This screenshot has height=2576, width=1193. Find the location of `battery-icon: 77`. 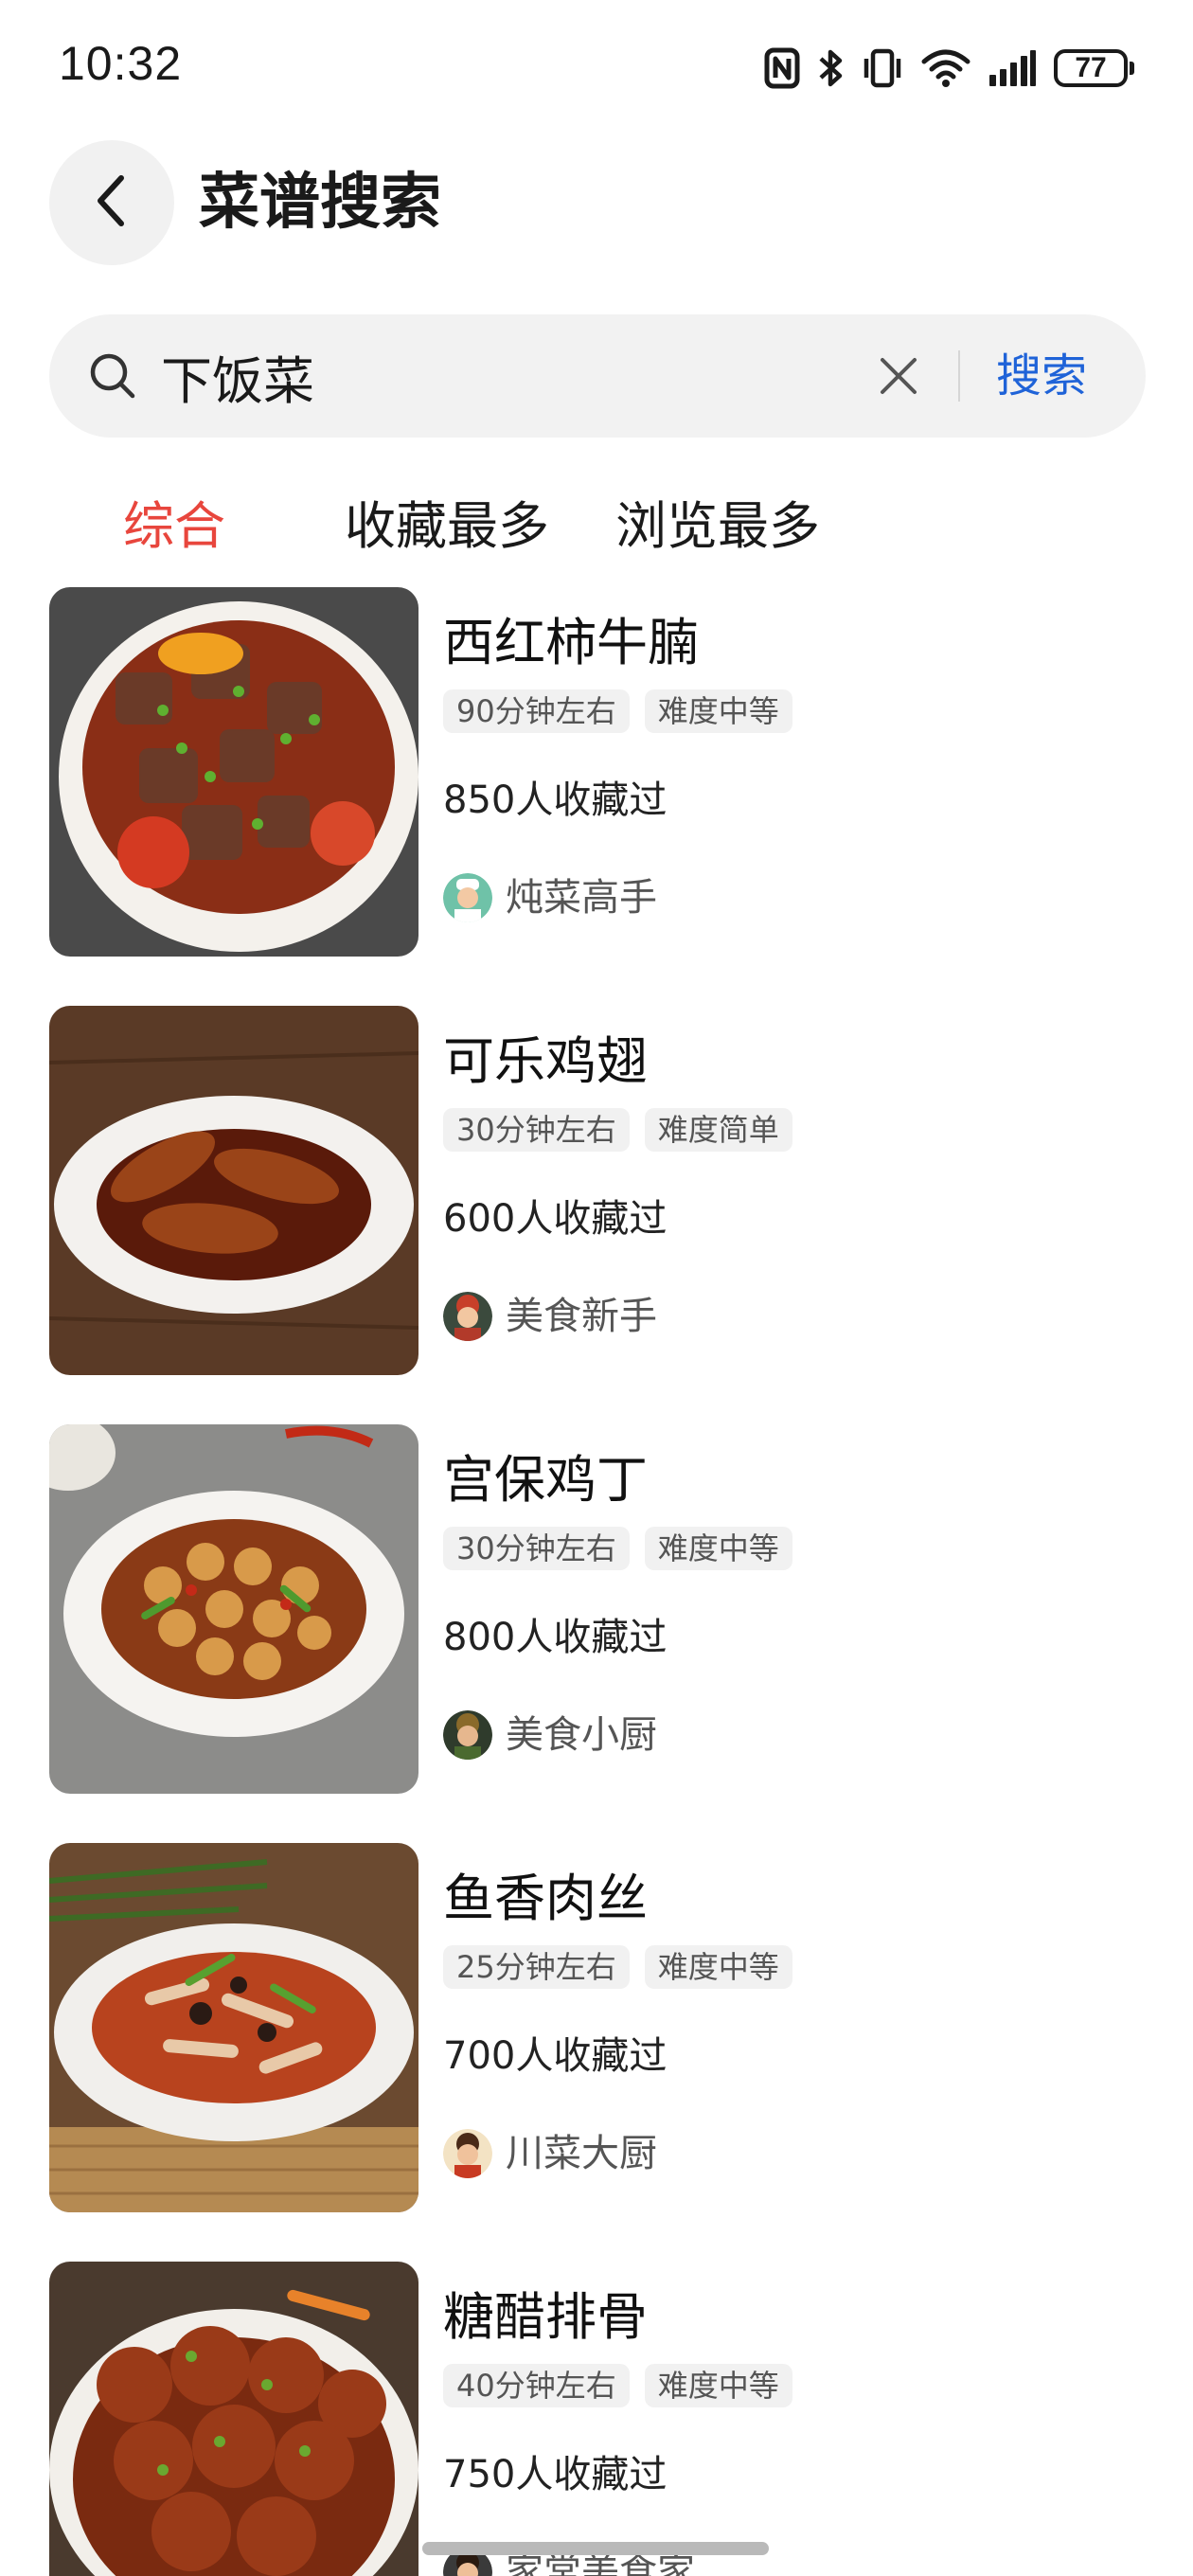

battery-icon: 77 is located at coordinates (1094, 68).